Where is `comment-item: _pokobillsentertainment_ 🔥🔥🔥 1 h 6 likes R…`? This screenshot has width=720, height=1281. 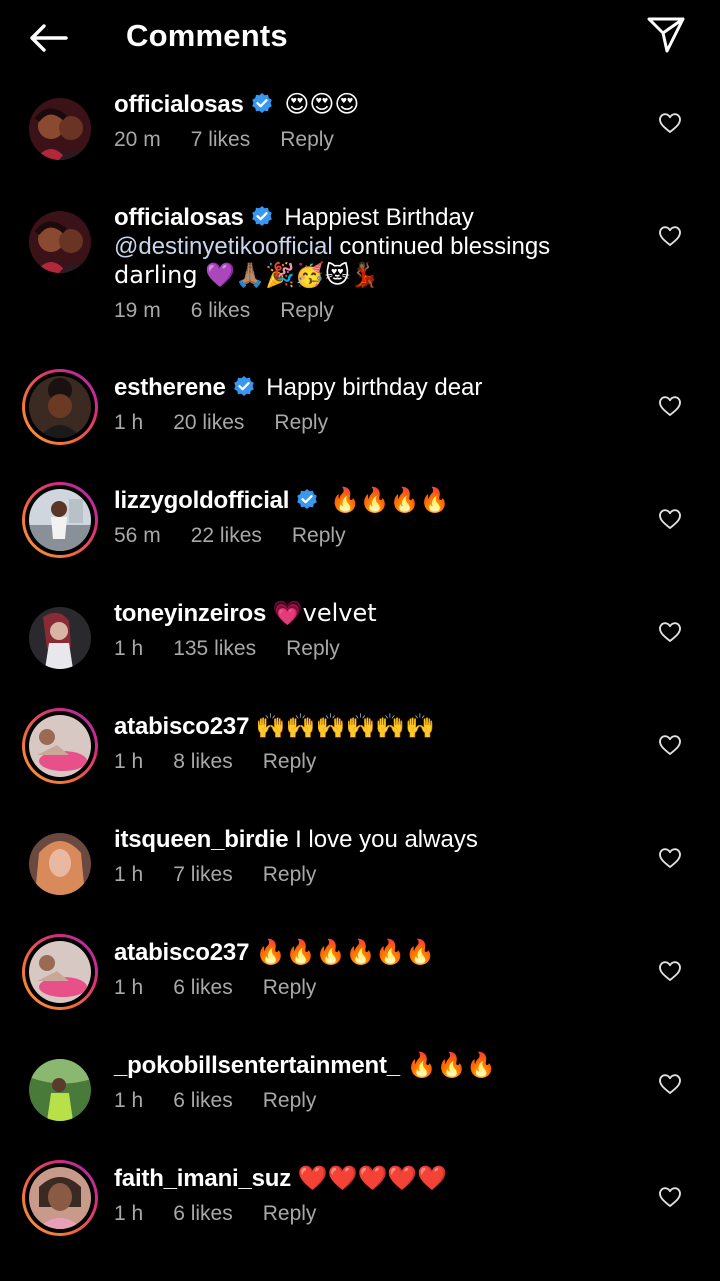 comment-item: _pokobillsentertainment_ 🔥🔥🔥 1 h 6 likes R… is located at coordinates (360, 1093).